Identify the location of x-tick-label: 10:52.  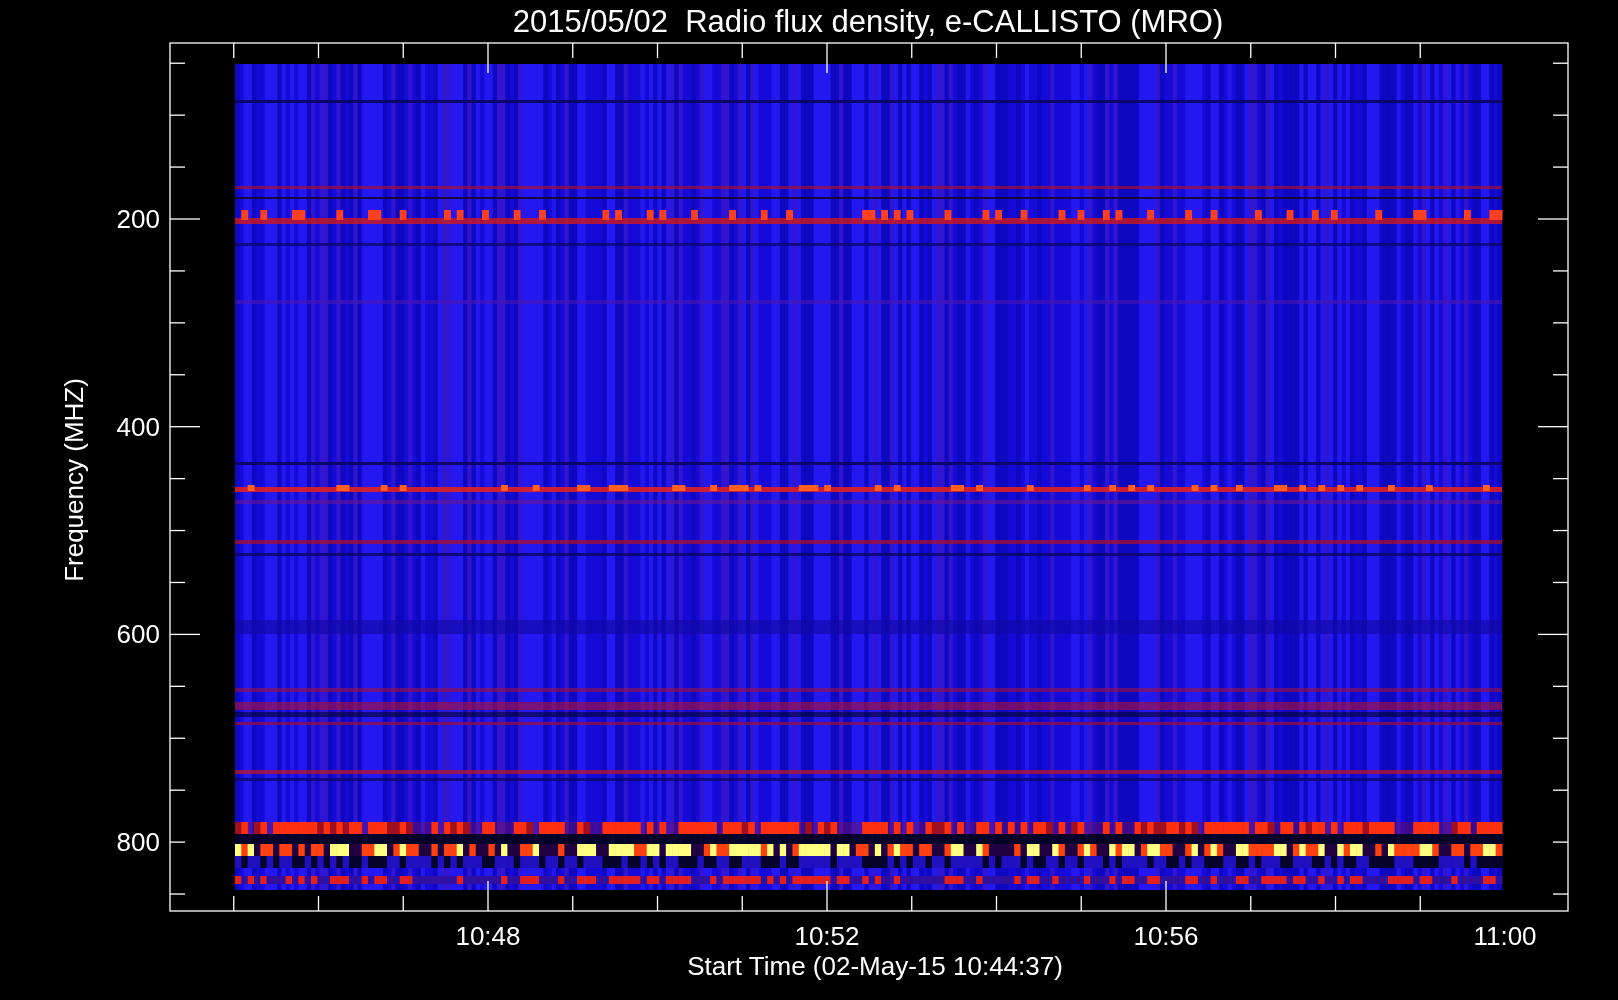
(827, 936).